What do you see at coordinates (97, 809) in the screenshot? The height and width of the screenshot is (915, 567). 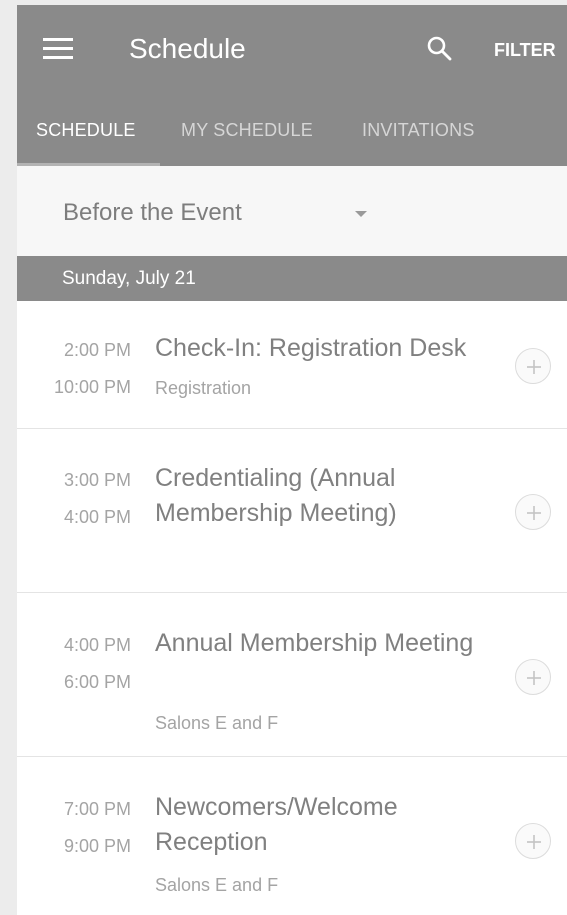 I see `session-start-time: 7:00 PM` at bounding box center [97, 809].